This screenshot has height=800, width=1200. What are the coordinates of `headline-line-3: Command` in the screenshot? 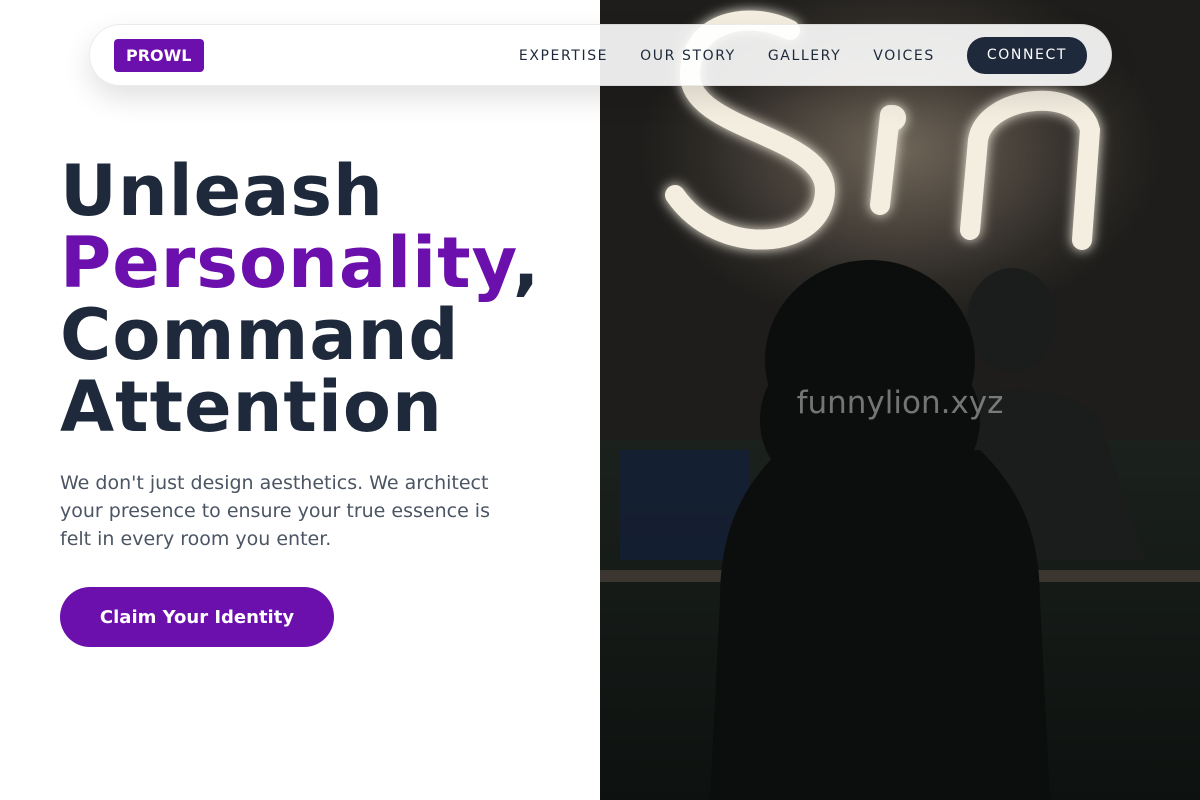 It's located at (260, 335).